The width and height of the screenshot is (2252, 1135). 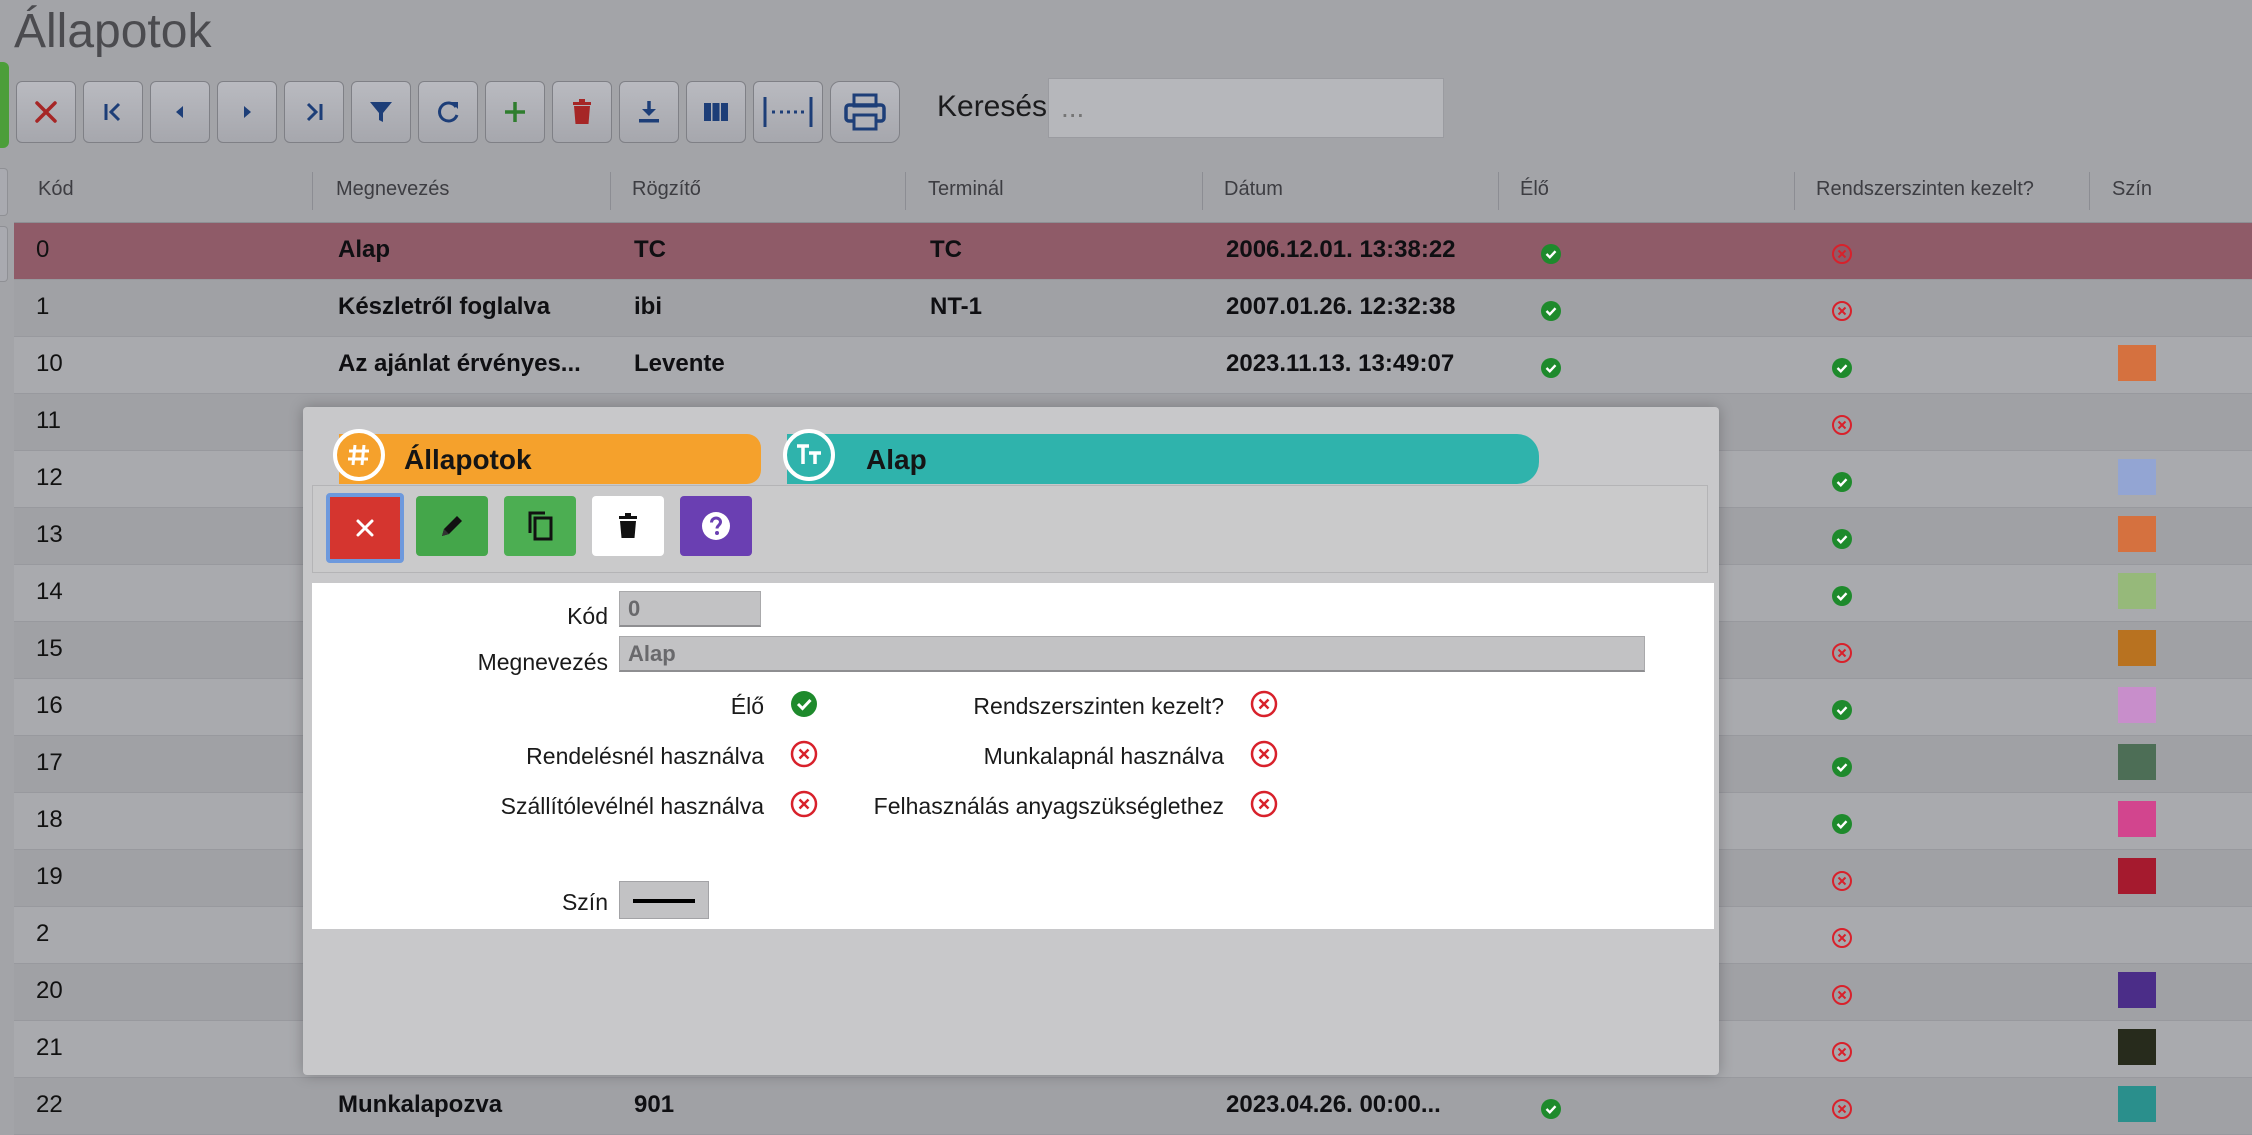 What do you see at coordinates (180, 112) in the screenshot?
I see `prev-button` at bounding box center [180, 112].